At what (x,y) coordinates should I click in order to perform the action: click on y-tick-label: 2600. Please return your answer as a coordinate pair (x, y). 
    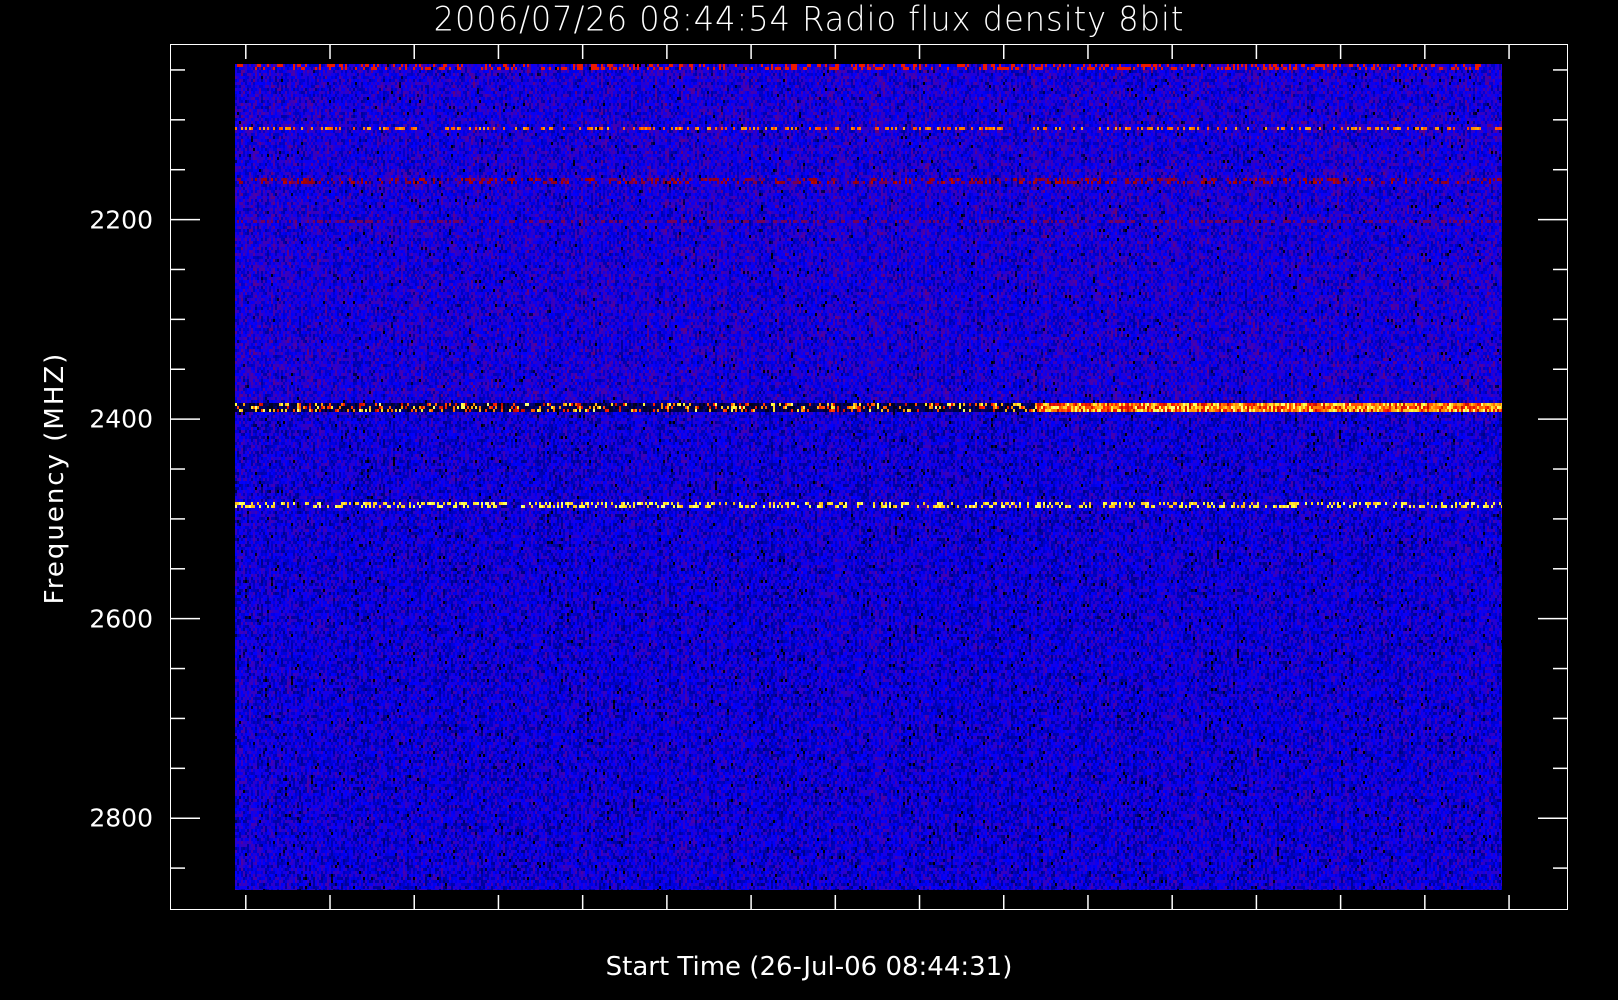
    Looking at the image, I should click on (121, 619).